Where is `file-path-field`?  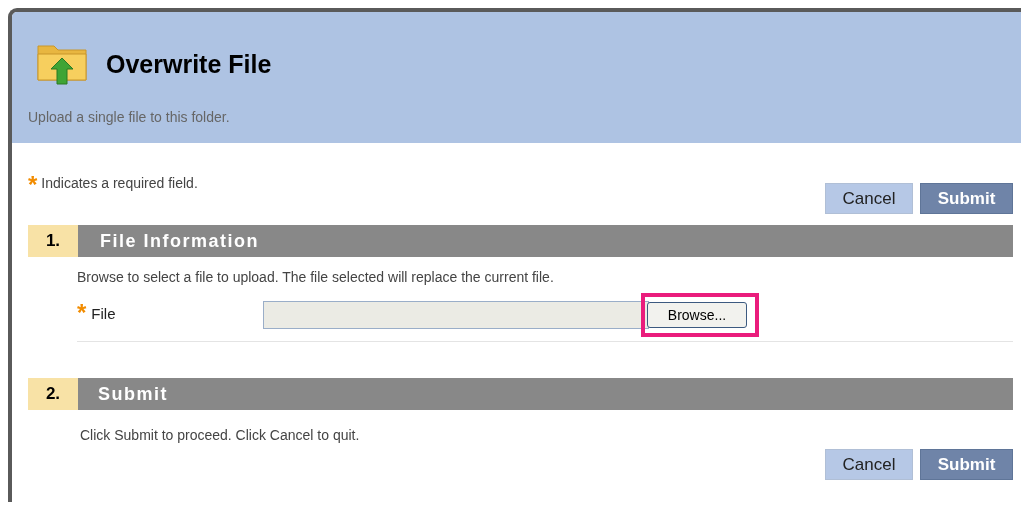 file-path-field is located at coordinates (456, 315).